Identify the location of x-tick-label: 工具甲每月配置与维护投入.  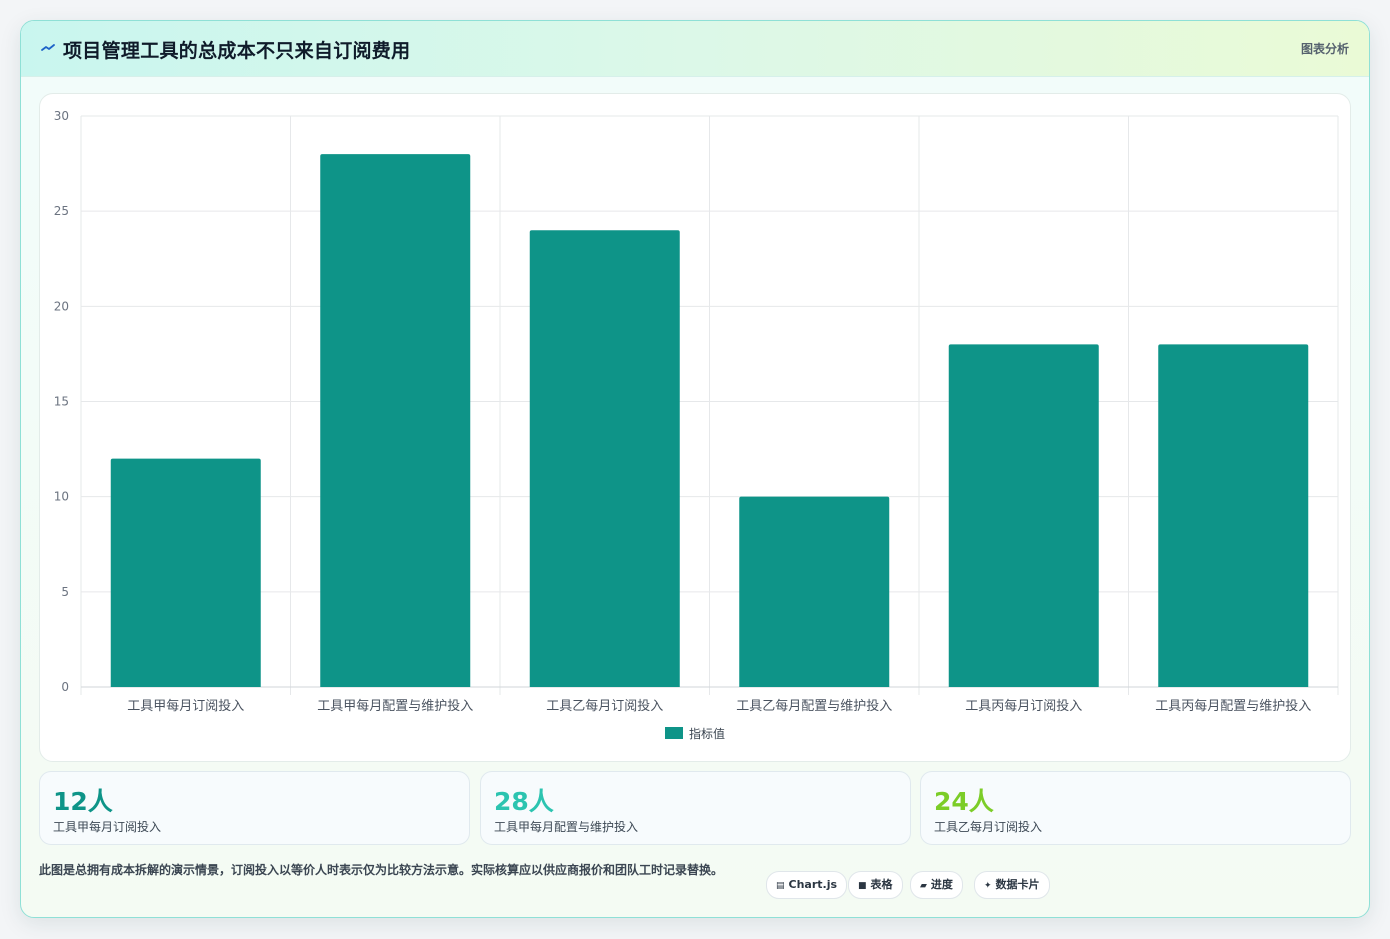
(395, 706).